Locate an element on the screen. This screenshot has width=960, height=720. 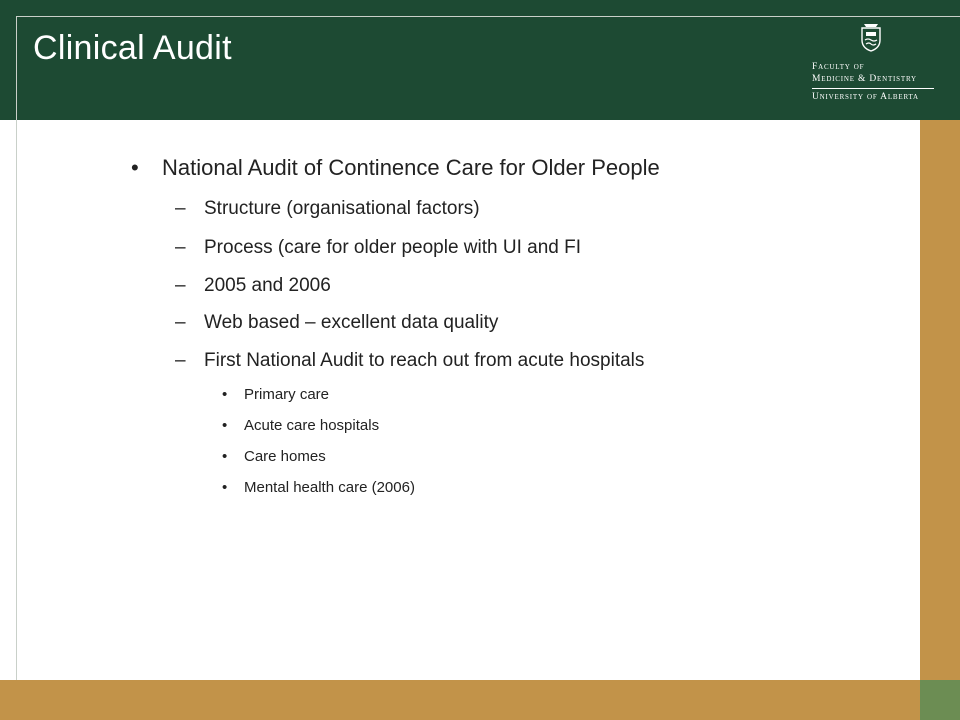
bottom-accent-bar is located at coordinates (460, 700).